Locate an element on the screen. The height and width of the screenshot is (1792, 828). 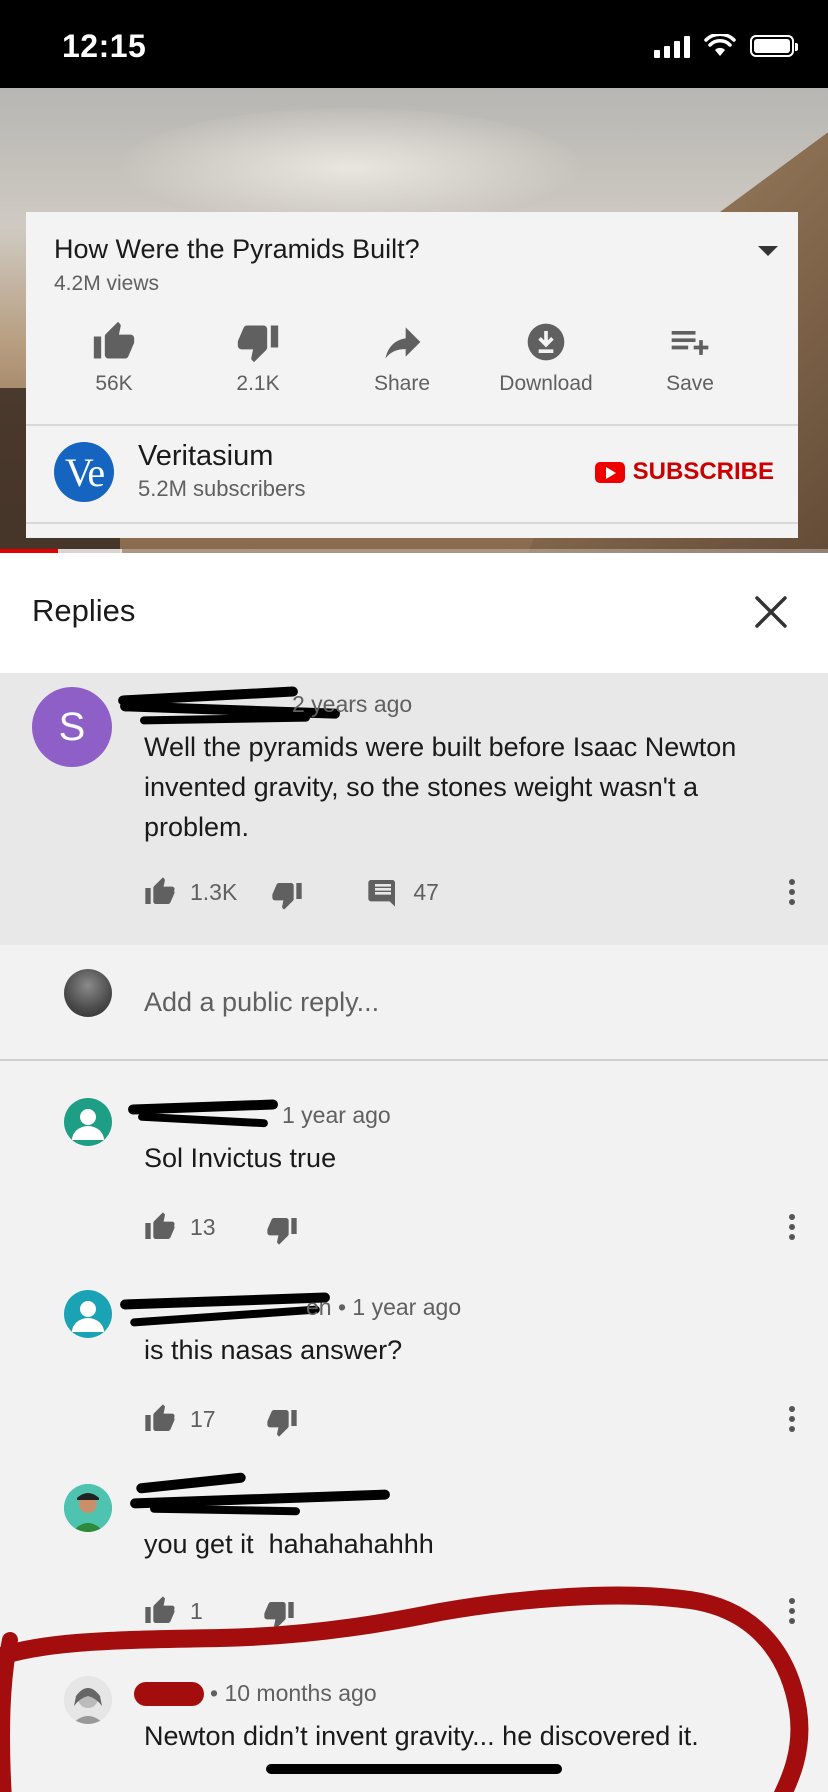
replies-title: Replies is located at coordinates (84, 610).